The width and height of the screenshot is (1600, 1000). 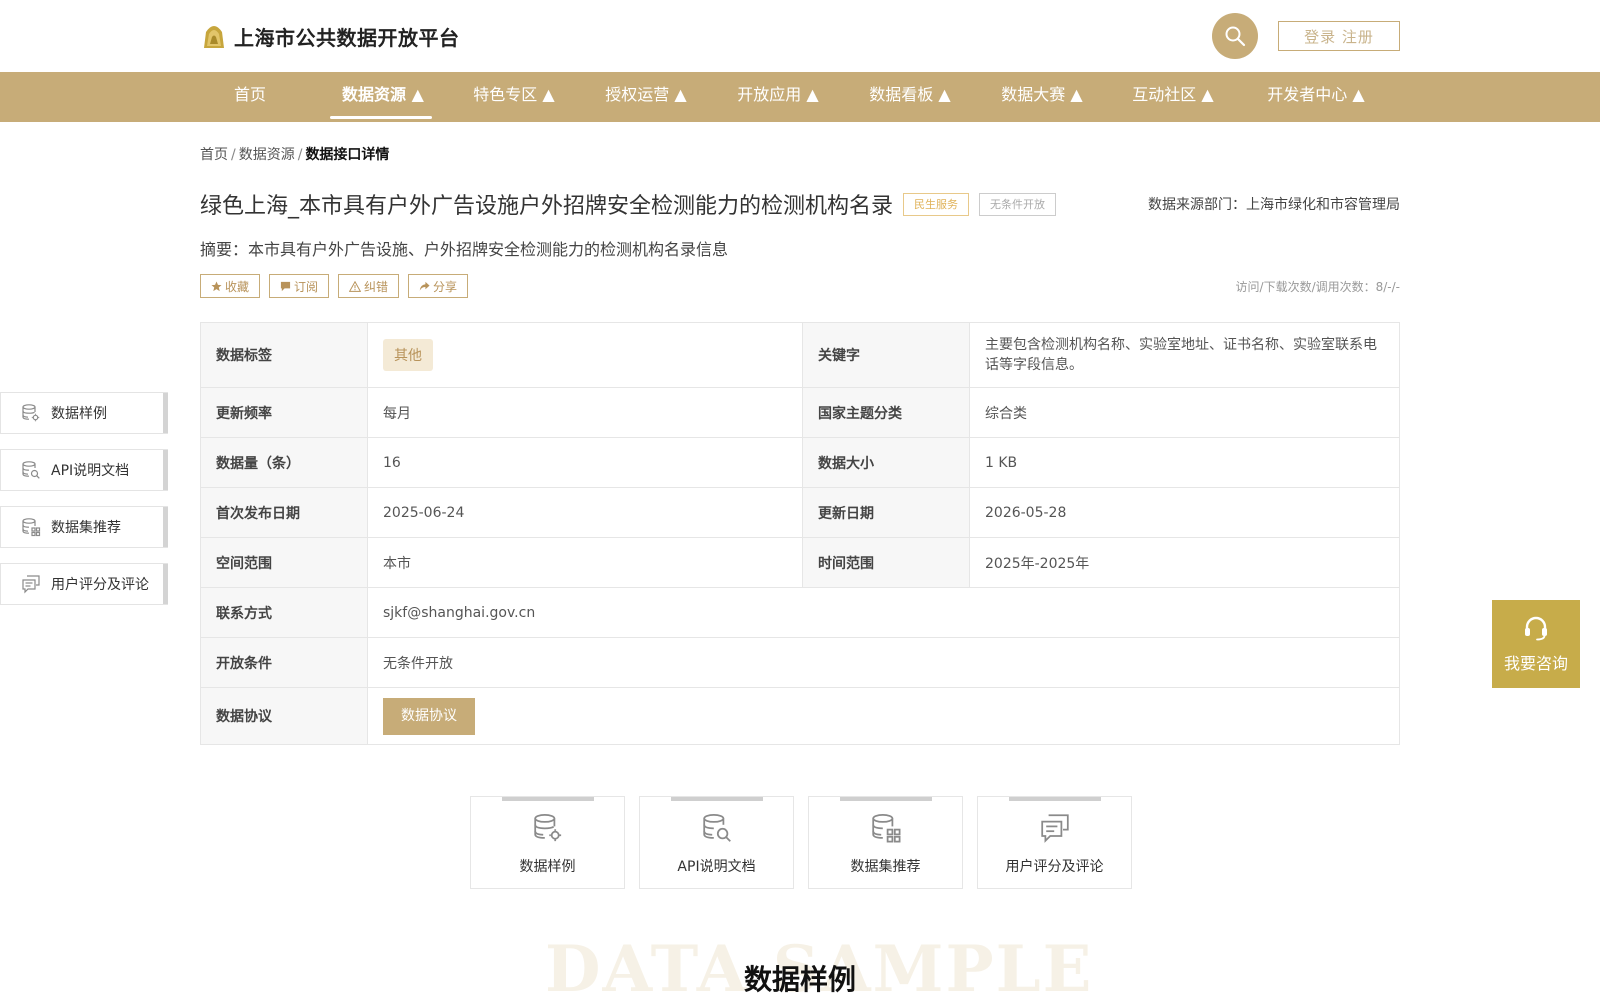 I want to click on nav-item-authorized-ops: 授权运营 ▲, so click(x=646, y=97).